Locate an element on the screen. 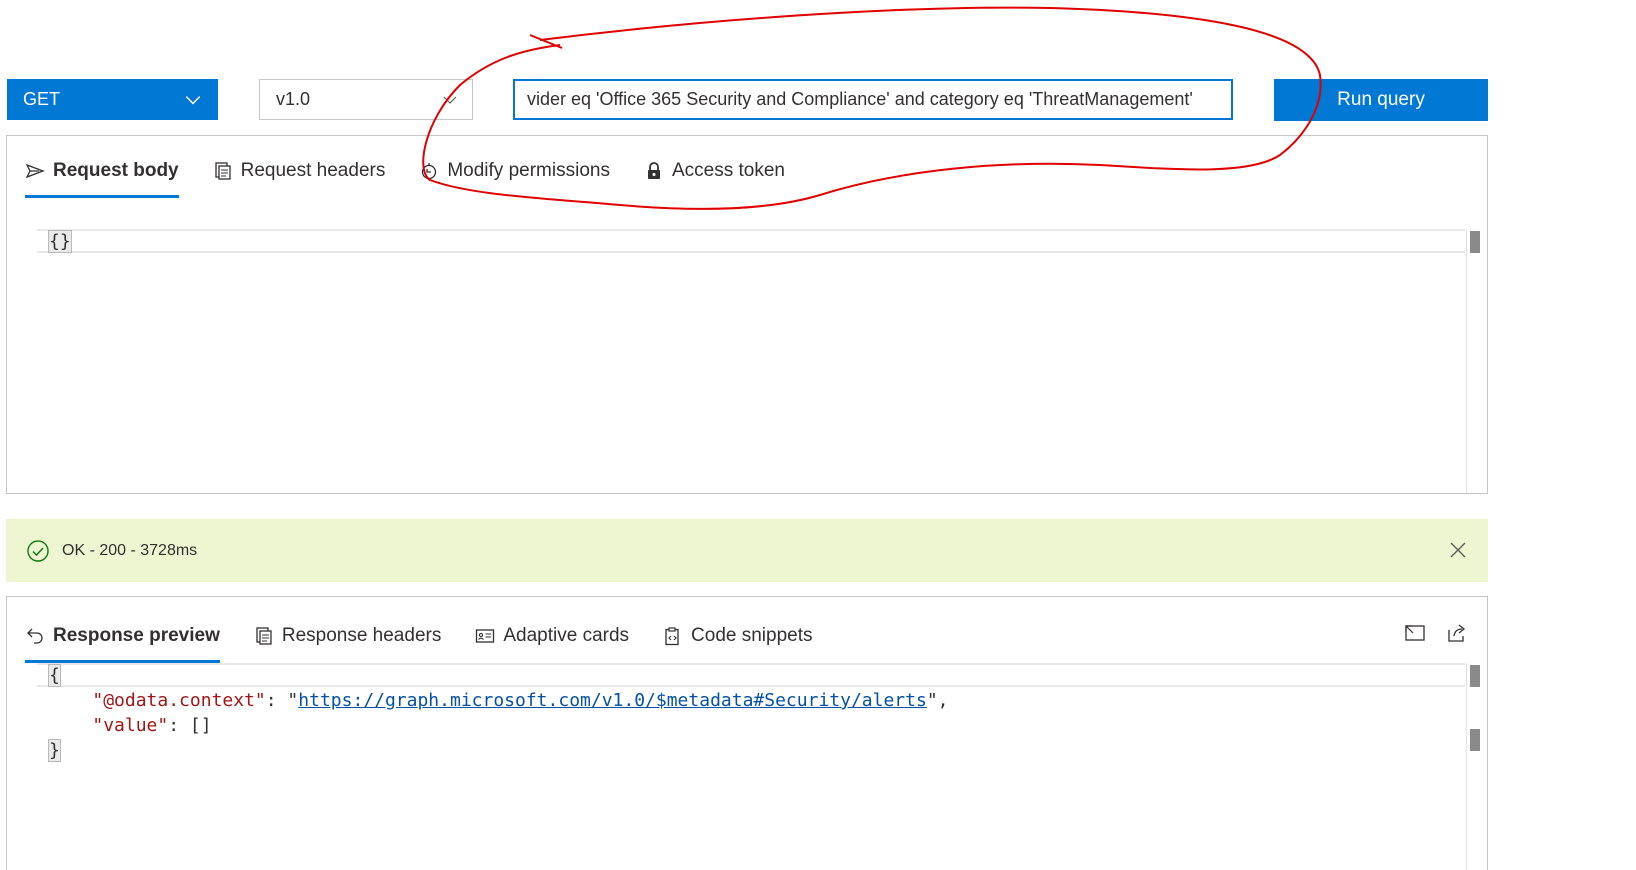 This screenshot has width=1636, height=870. tab-response-headers: Response headers is located at coordinates (348, 636).